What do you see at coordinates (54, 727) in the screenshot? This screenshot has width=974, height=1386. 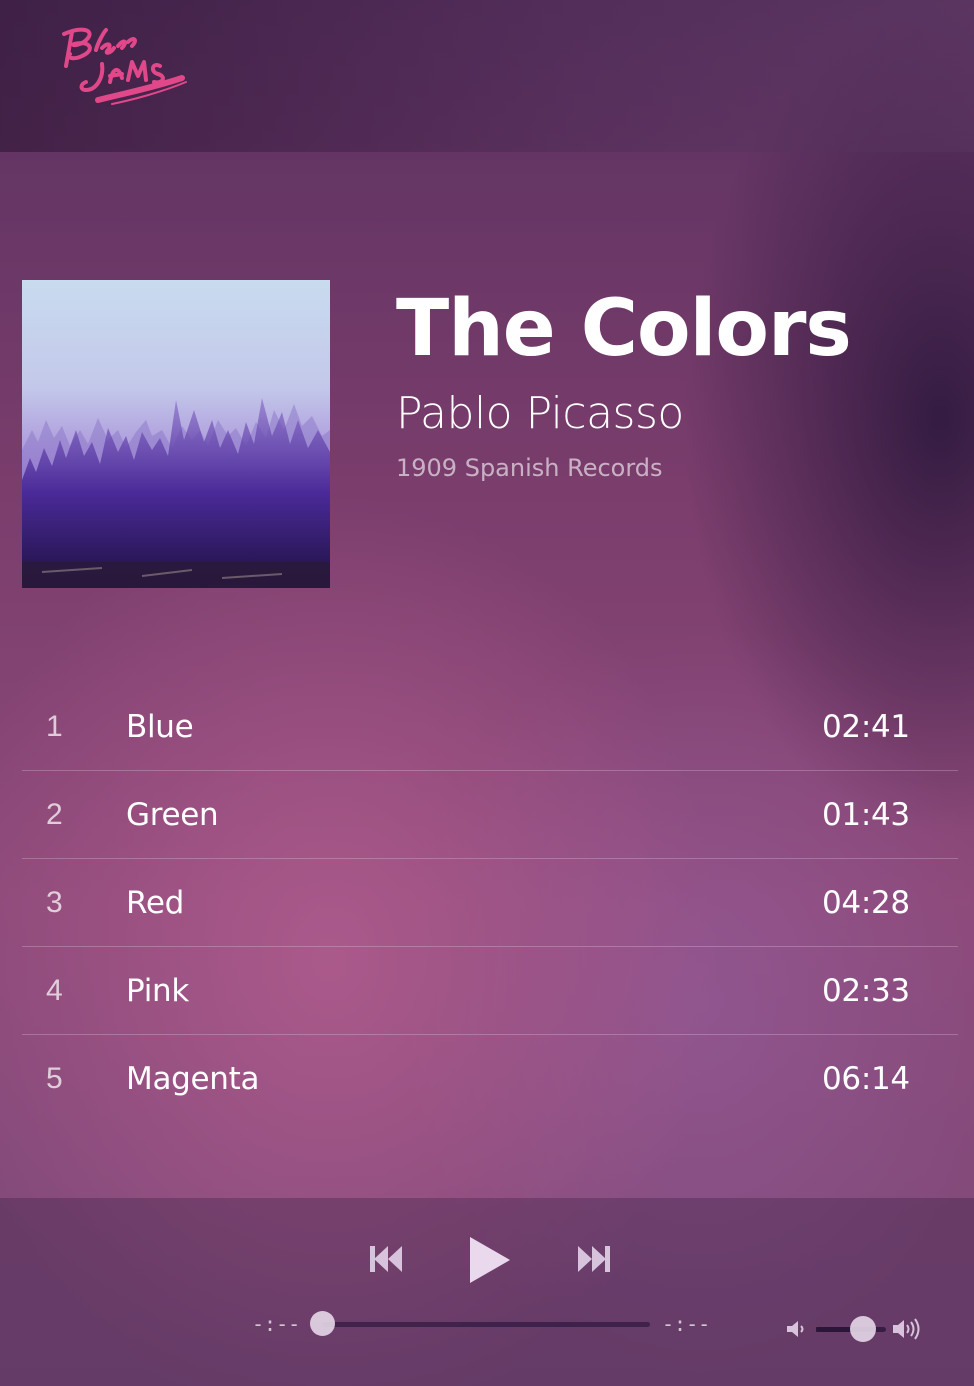 I see `song-number: 1` at bounding box center [54, 727].